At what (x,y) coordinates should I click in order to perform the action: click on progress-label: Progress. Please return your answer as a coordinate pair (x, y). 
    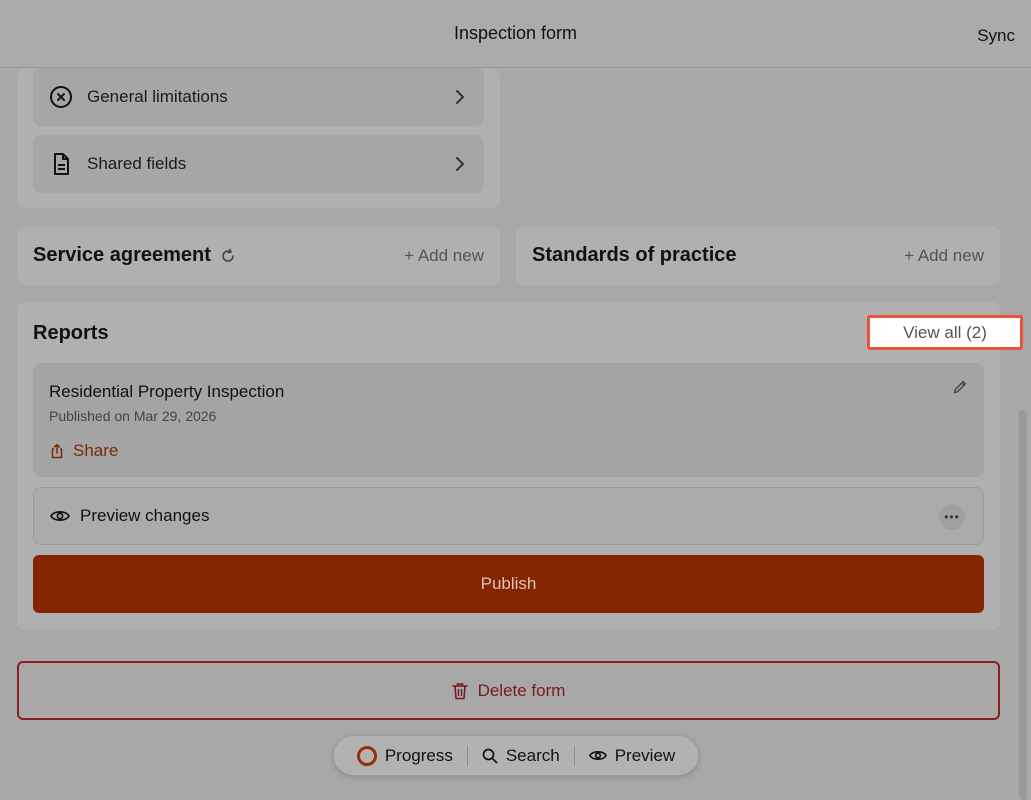
    Looking at the image, I should click on (418, 755).